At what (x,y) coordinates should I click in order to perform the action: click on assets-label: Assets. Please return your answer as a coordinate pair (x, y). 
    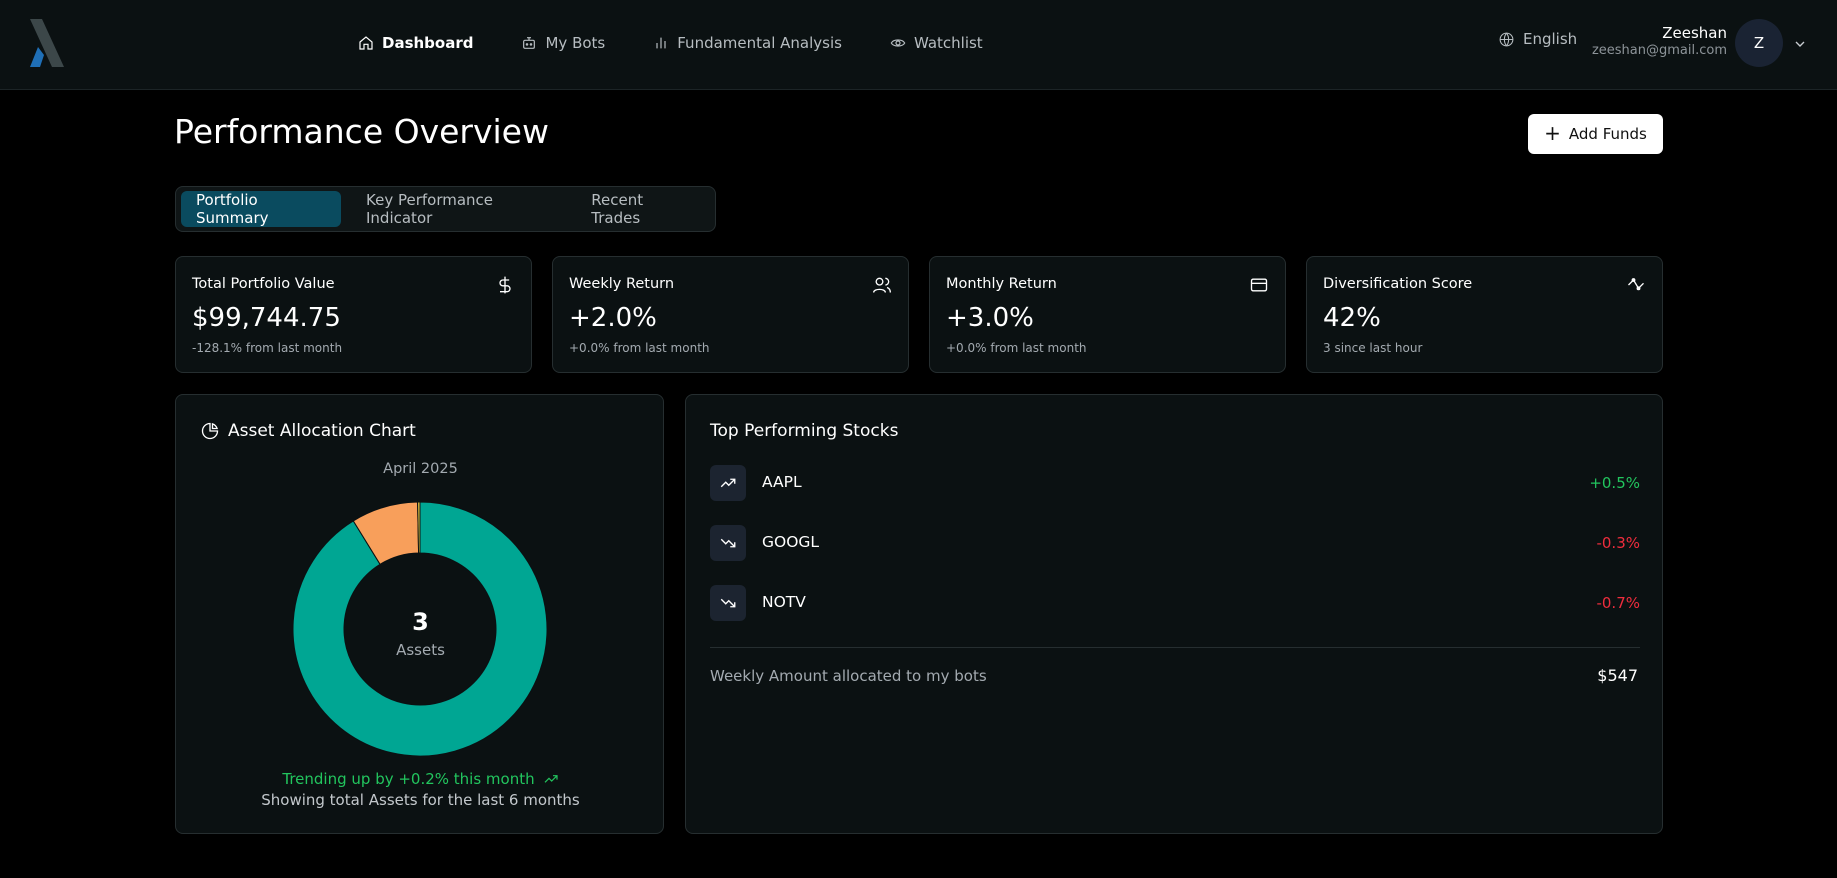
    Looking at the image, I should click on (420, 650).